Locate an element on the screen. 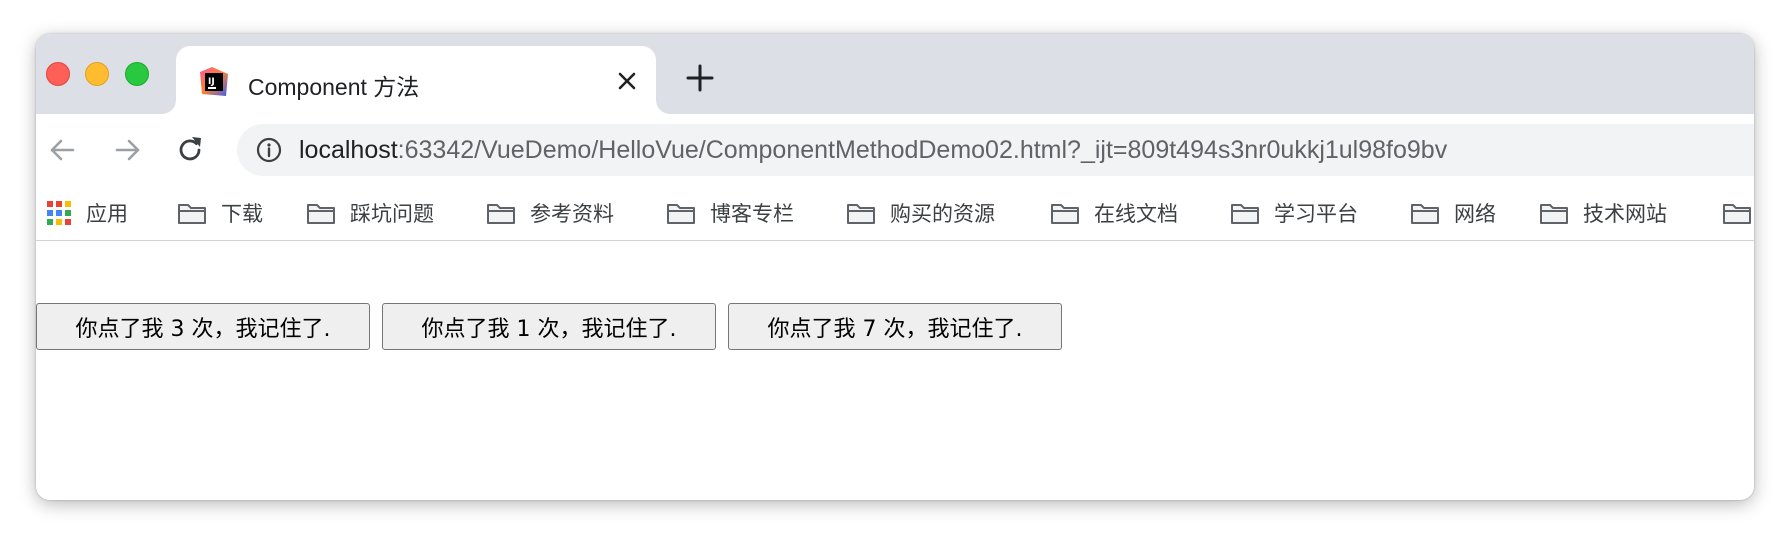 The height and width of the screenshot is (536, 1790). bookmark-folder: 在线文档 is located at coordinates (1114, 213).